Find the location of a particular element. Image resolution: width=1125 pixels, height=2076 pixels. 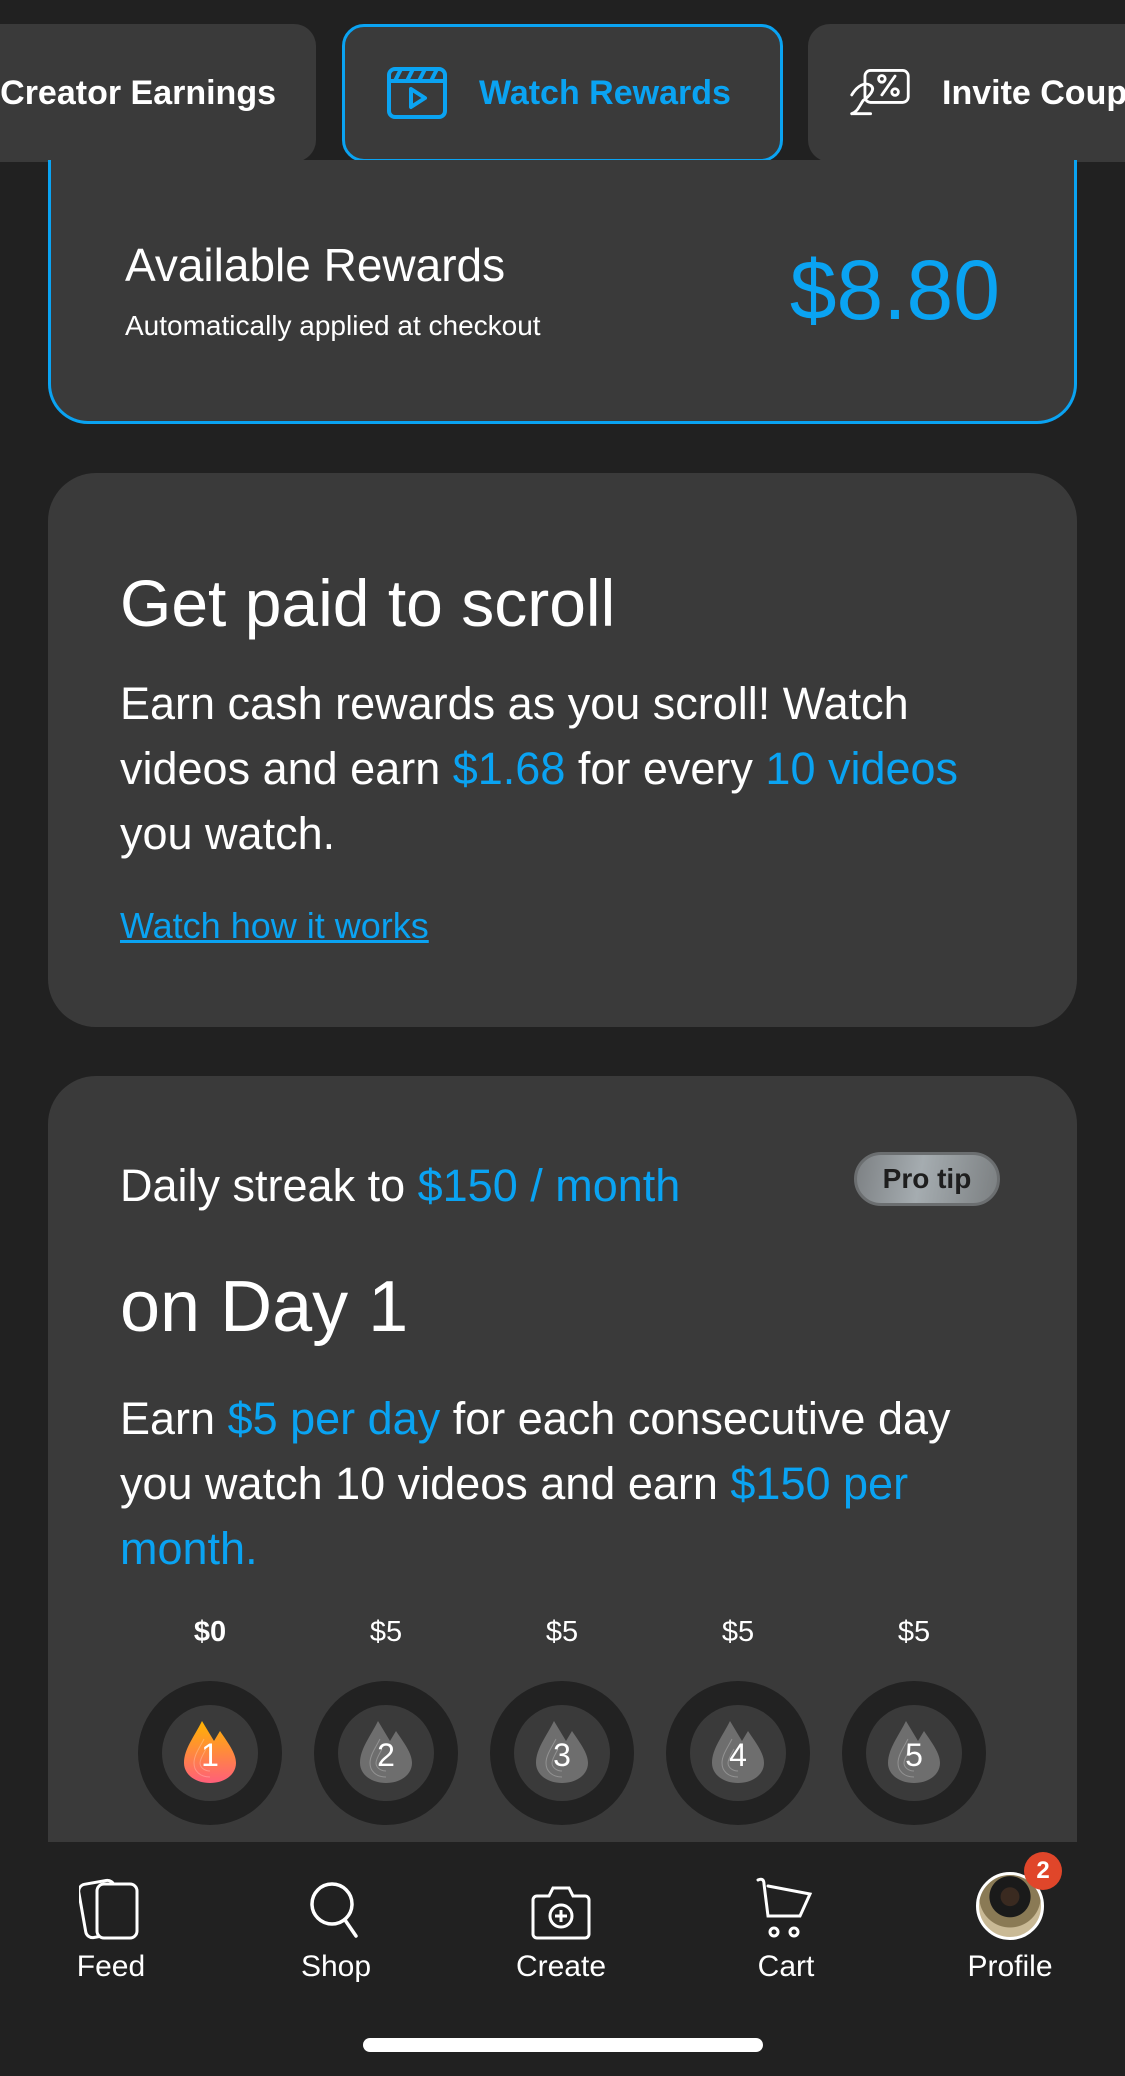

nav-label: Create is located at coordinates (561, 1966).